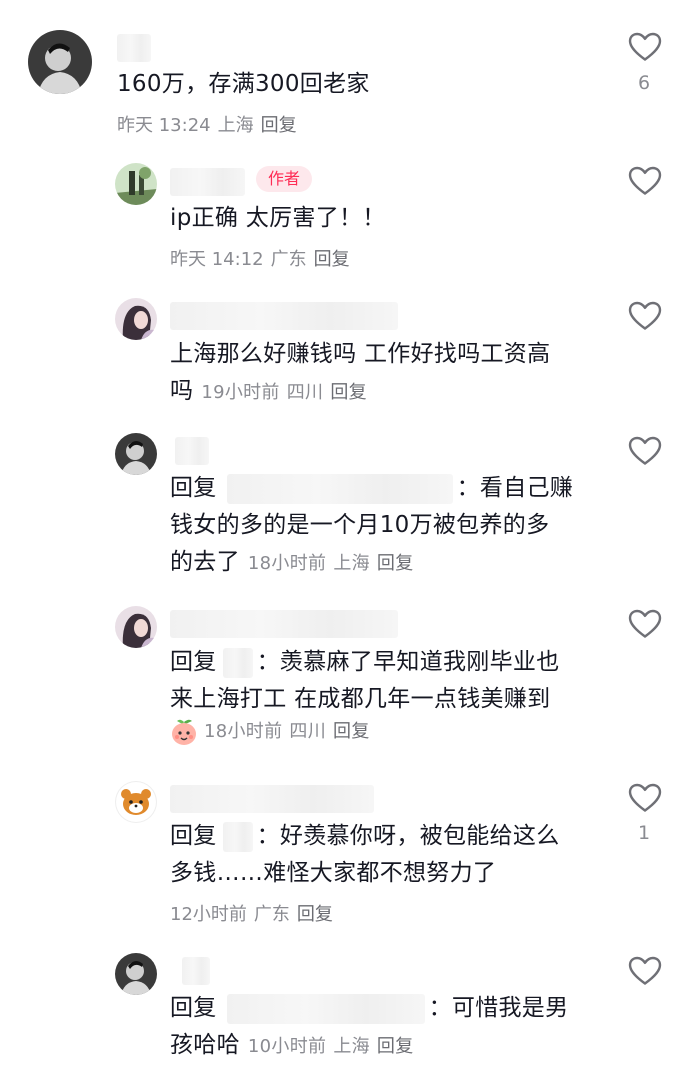  What do you see at coordinates (390, 855) in the screenshot?
I see `comment-text: 回复 ：好羡慕你呀，被包能给这么 多钱……难怪大家都不想努力了` at bounding box center [390, 855].